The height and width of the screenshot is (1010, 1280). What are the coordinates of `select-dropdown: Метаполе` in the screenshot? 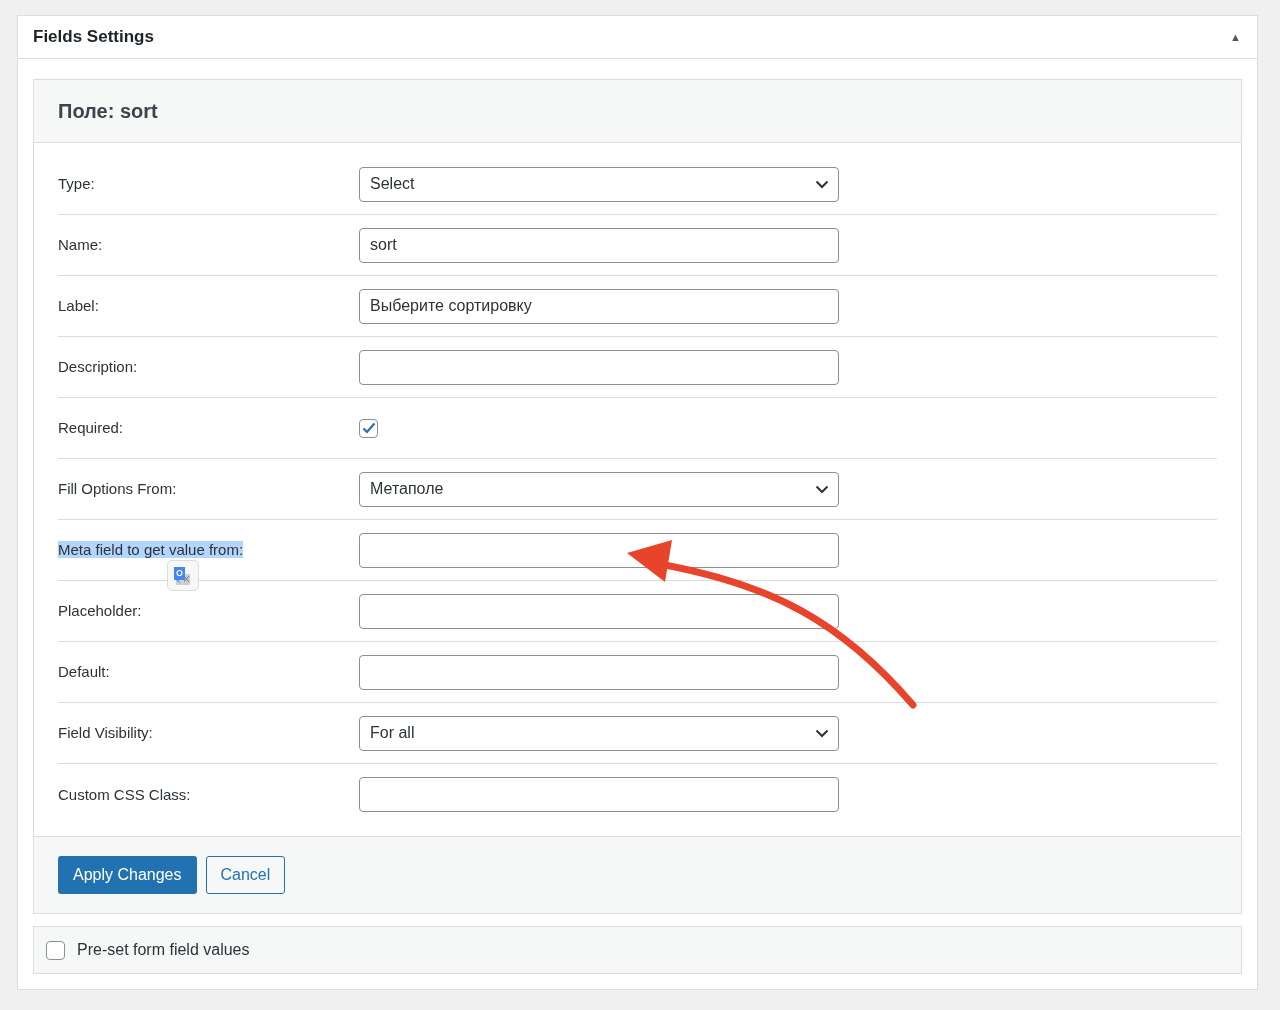 It's located at (599, 489).